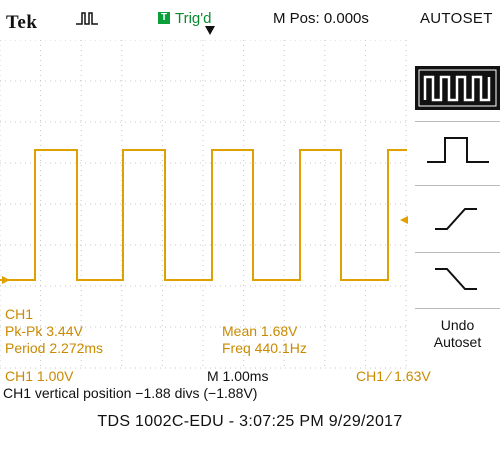 The width and height of the screenshot is (500, 468). I want to click on main-position: M Pos: 0.000s, so click(321, 18).